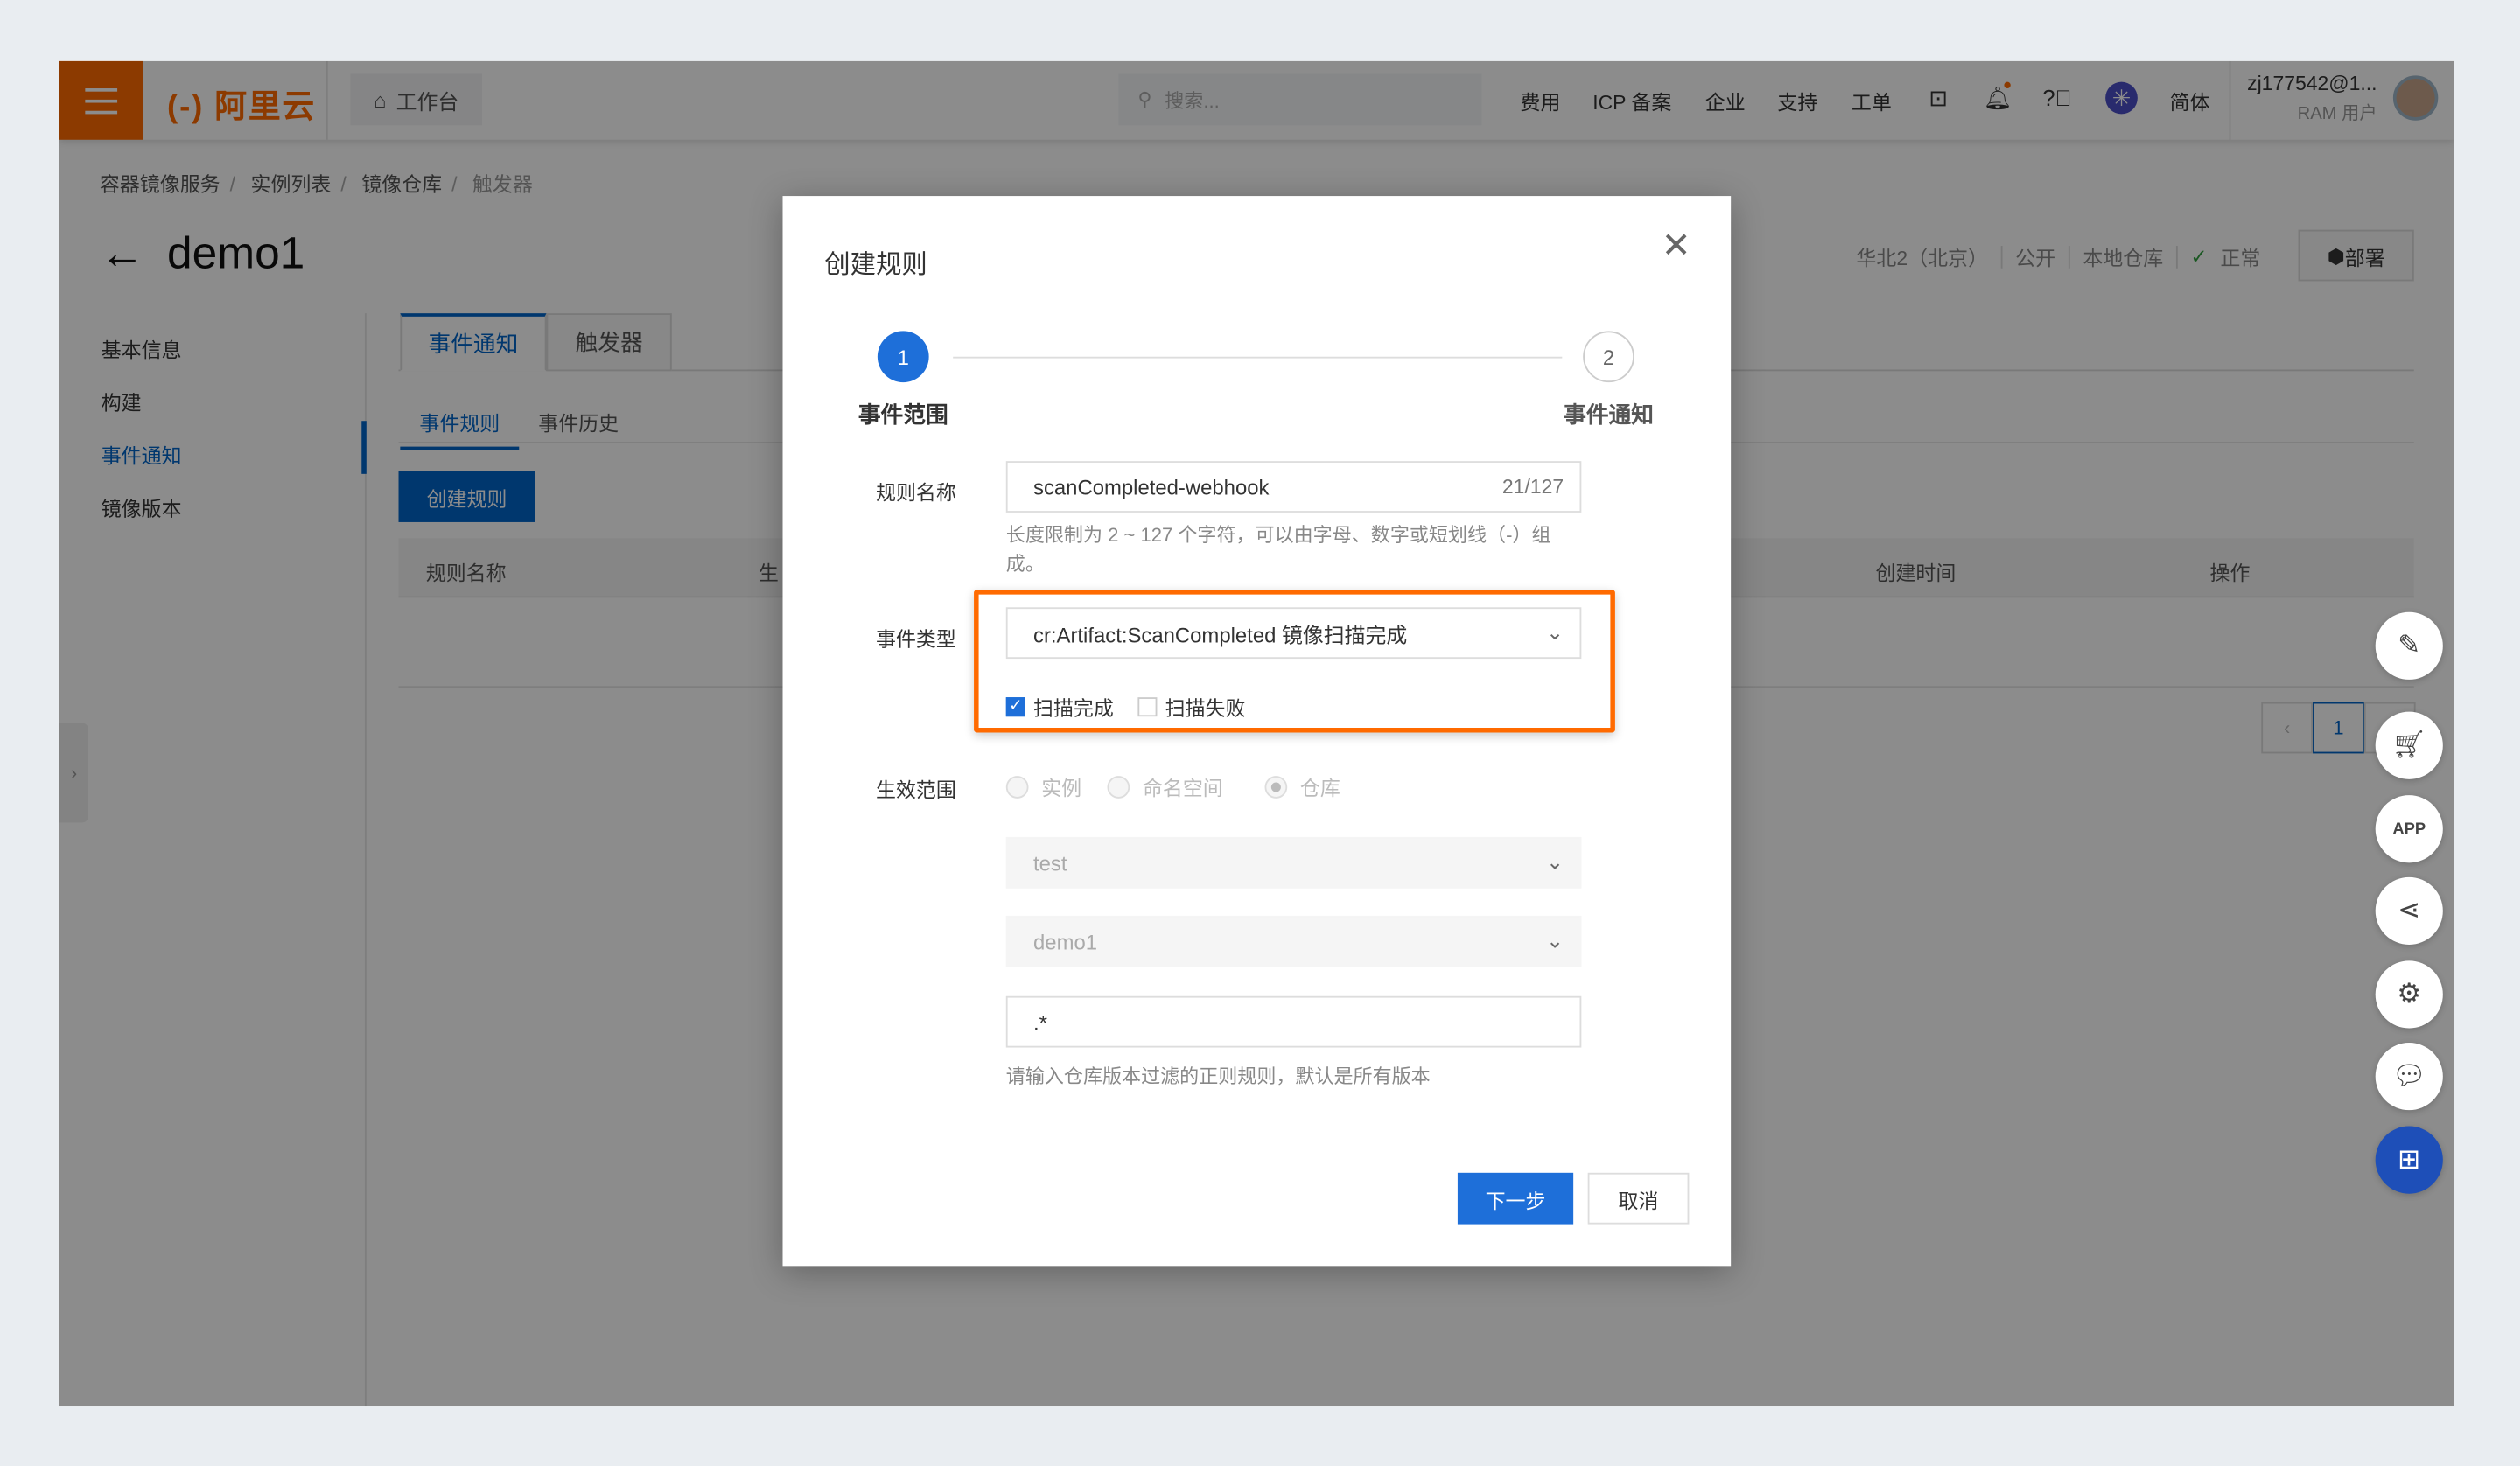 The height and width of the screenshot is (1466, 2520). I want to click on radio-namespace: 命名空间, so click(1165, 787).